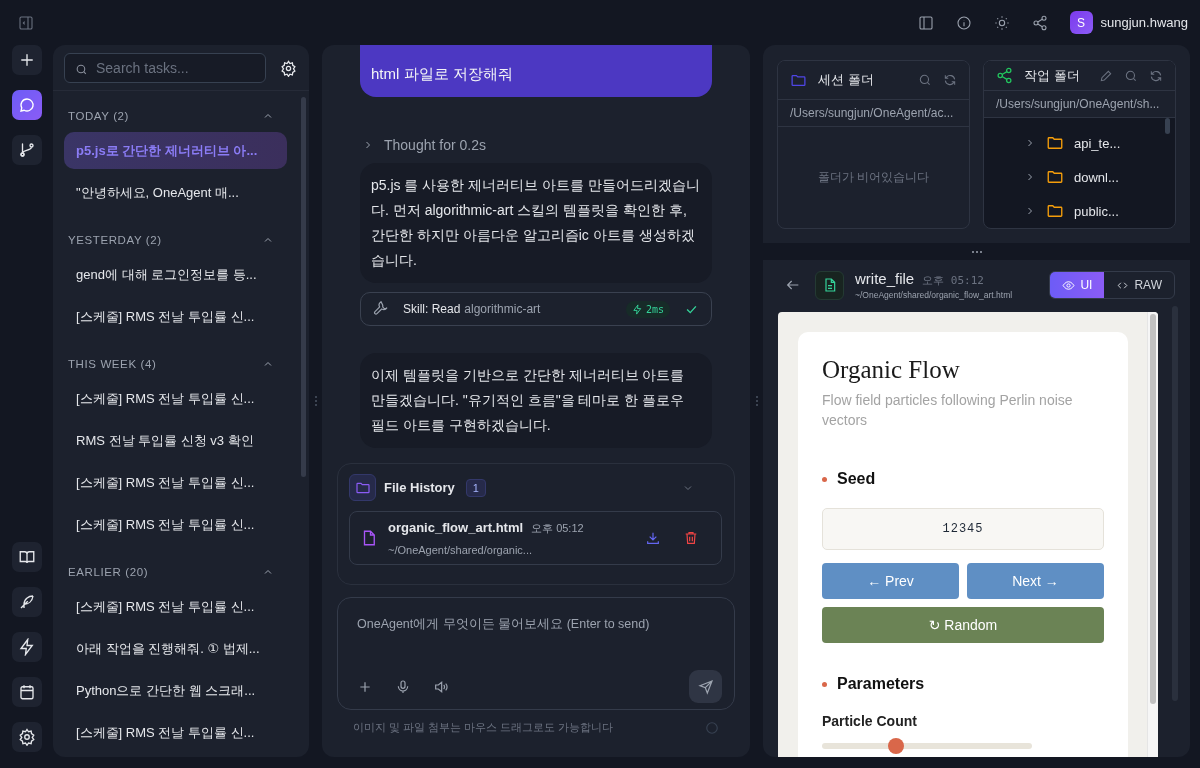  I want to click on tool-call-row: Skill: Read algorithmic-art 2ms, so click(536, 309).